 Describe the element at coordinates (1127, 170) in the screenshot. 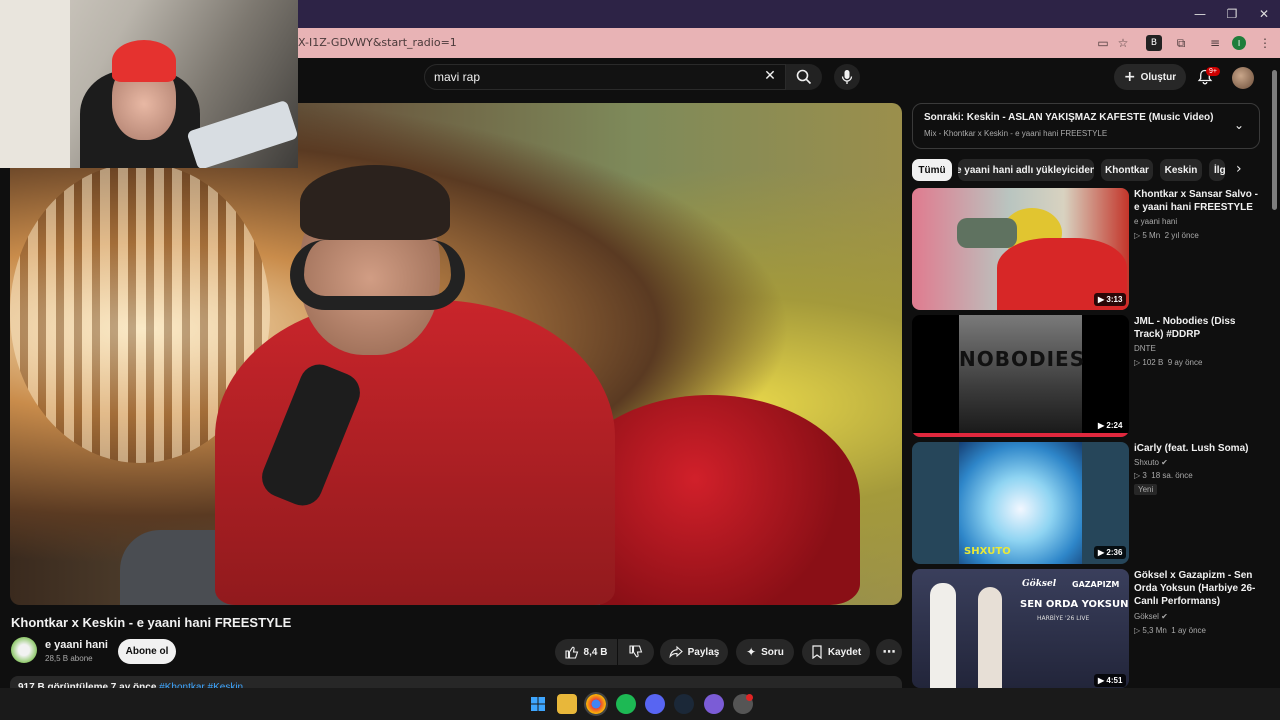

I see `chip-khontkar: Khontkar` at that location.